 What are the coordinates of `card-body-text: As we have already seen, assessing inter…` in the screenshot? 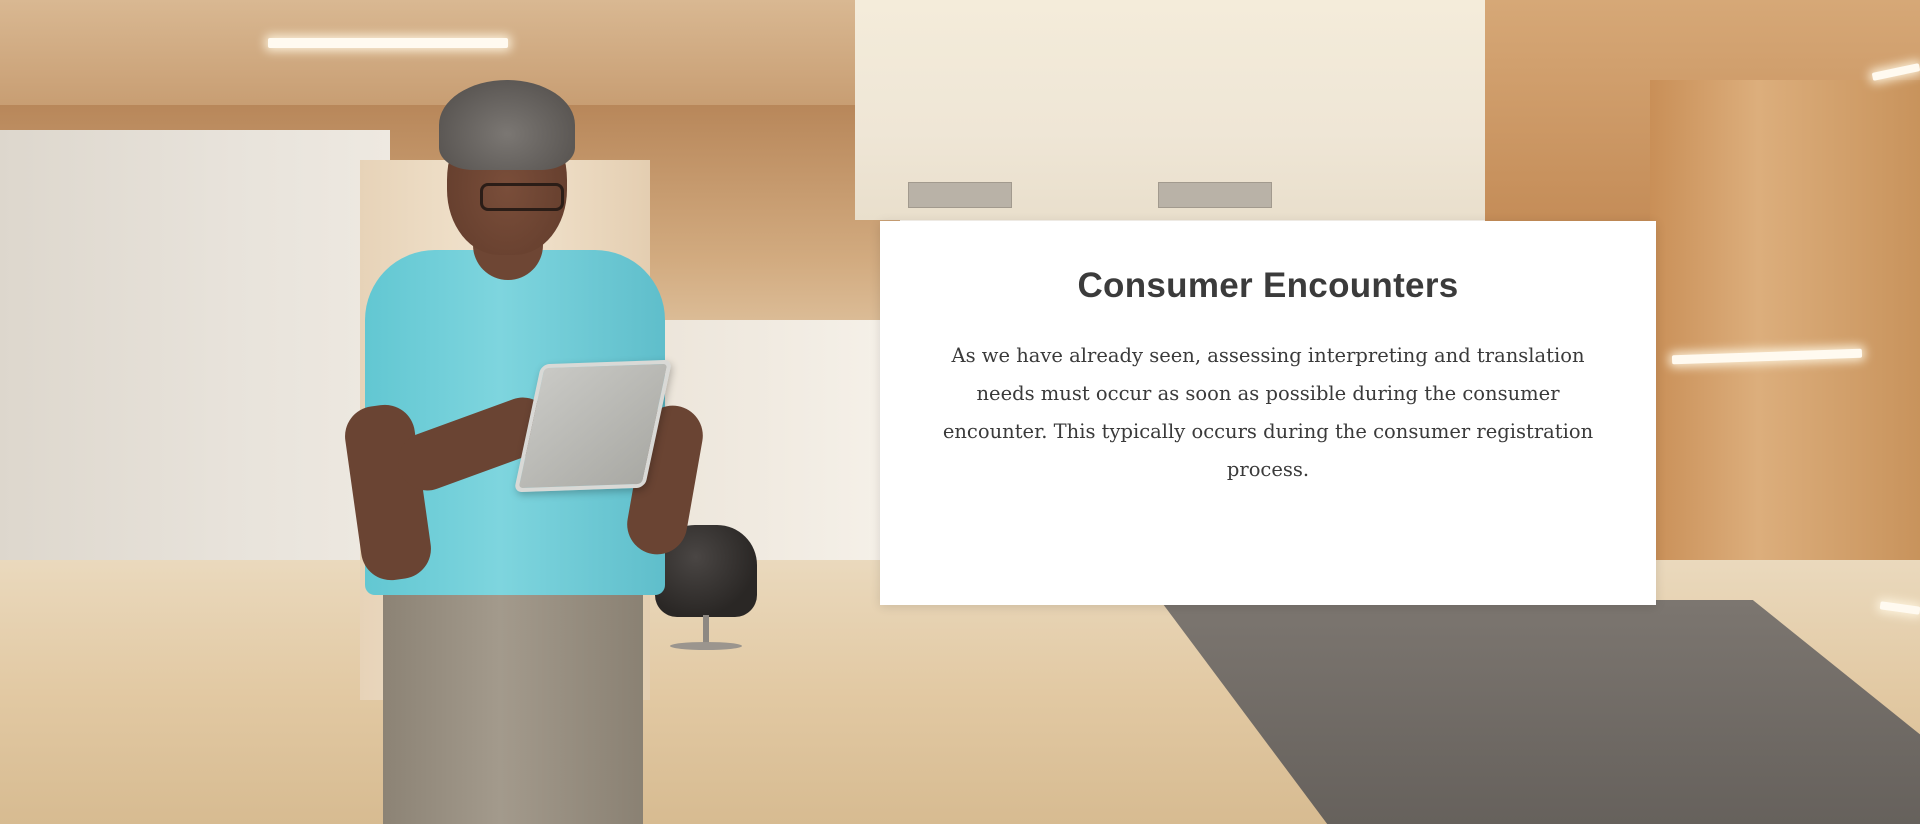 It's located at (1268, 412).